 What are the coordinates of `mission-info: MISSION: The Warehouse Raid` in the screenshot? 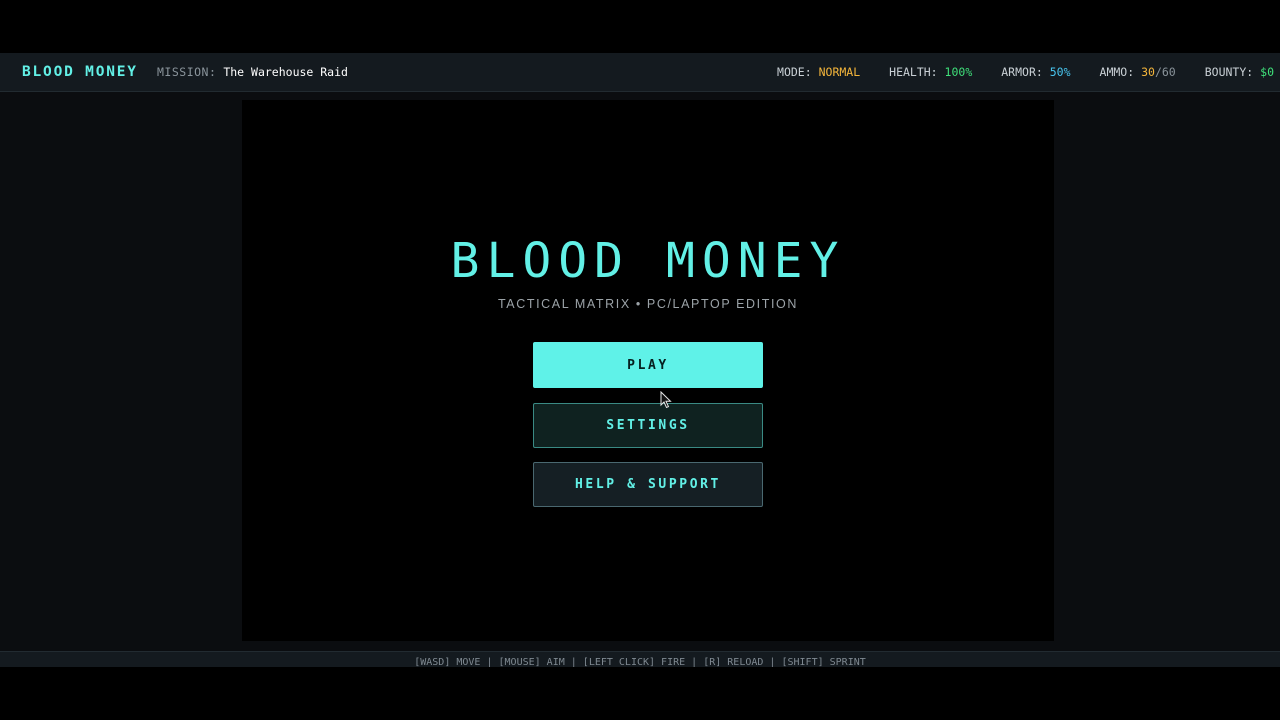 It's located at (252, 72).